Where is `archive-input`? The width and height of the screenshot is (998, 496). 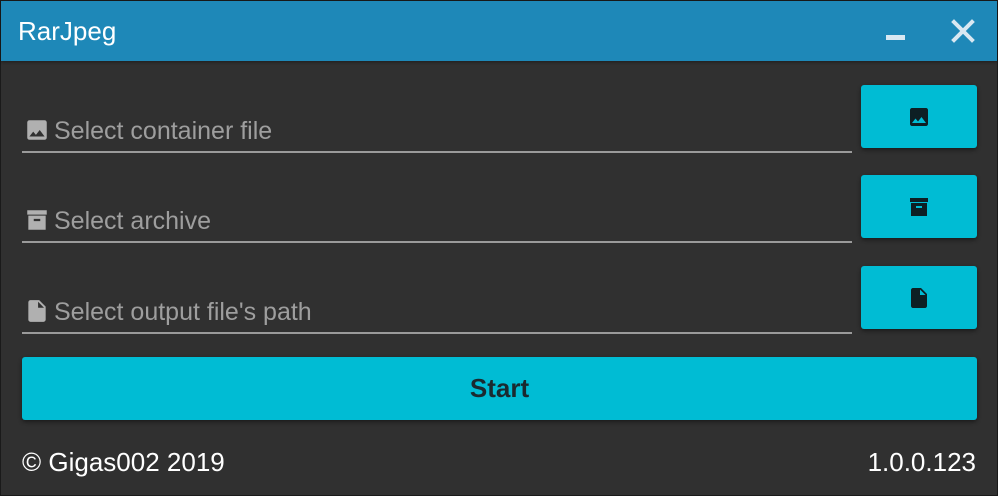 archive-input is located at coordinates (449, 221).